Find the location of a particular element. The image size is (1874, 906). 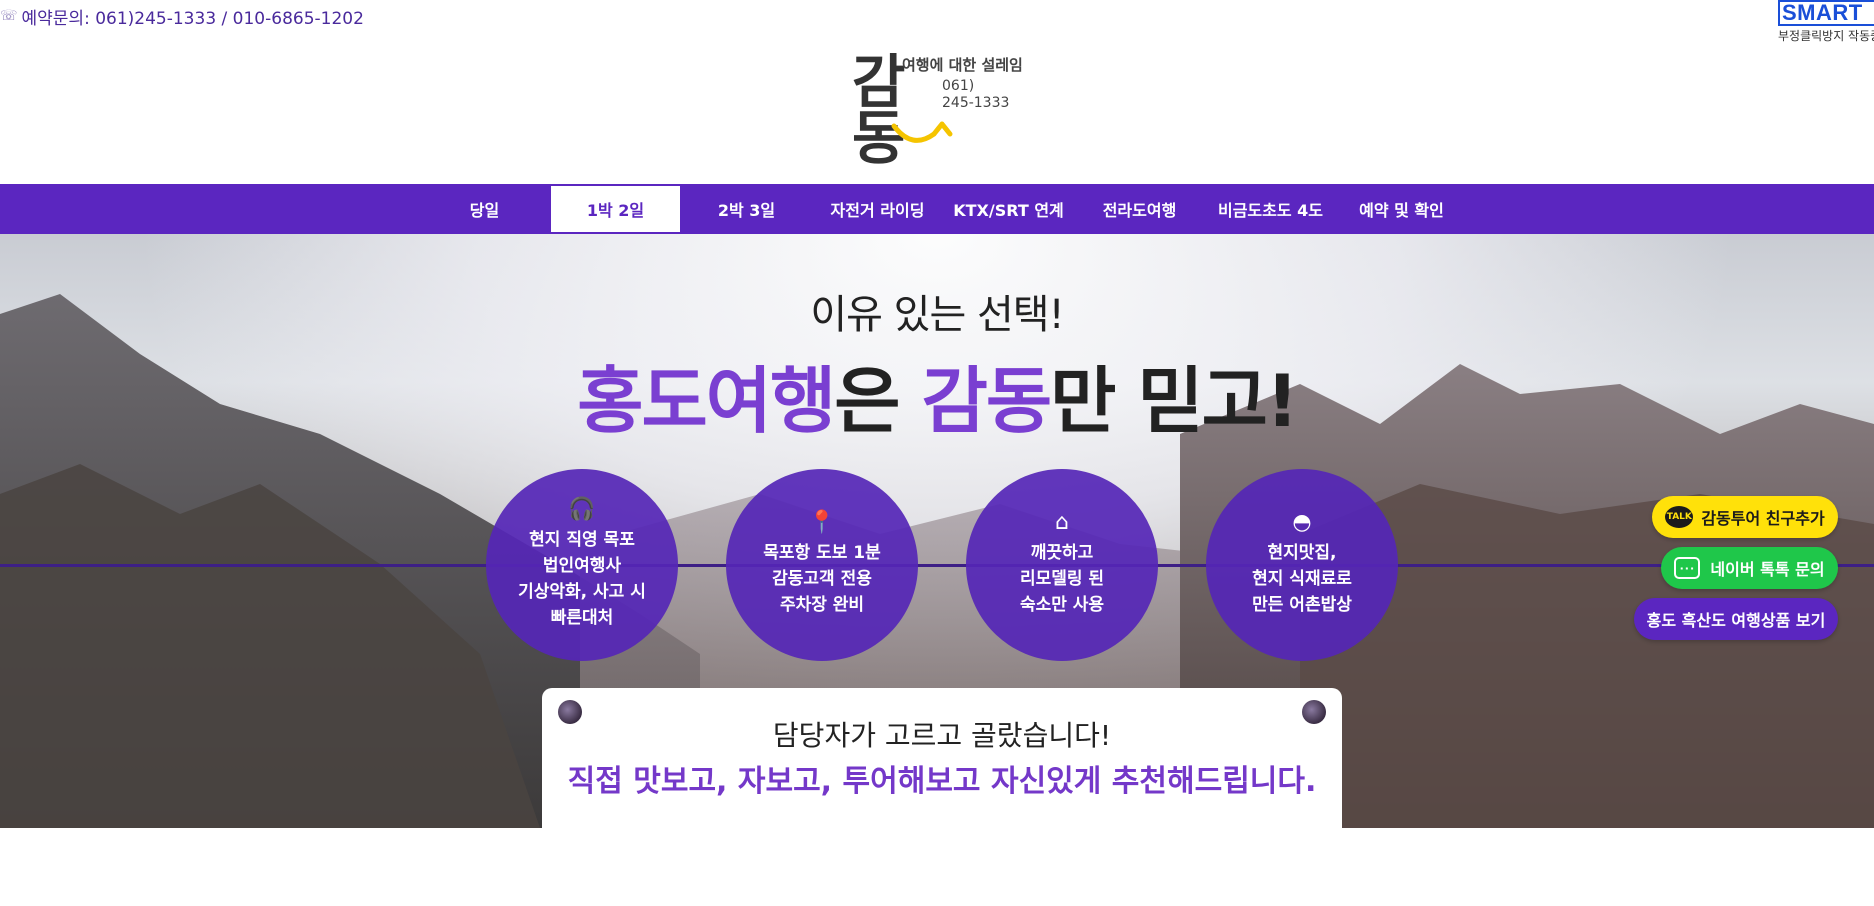

nav-item-bike-riding: 자전거 라이딩 is located at coordinates (877, 209).